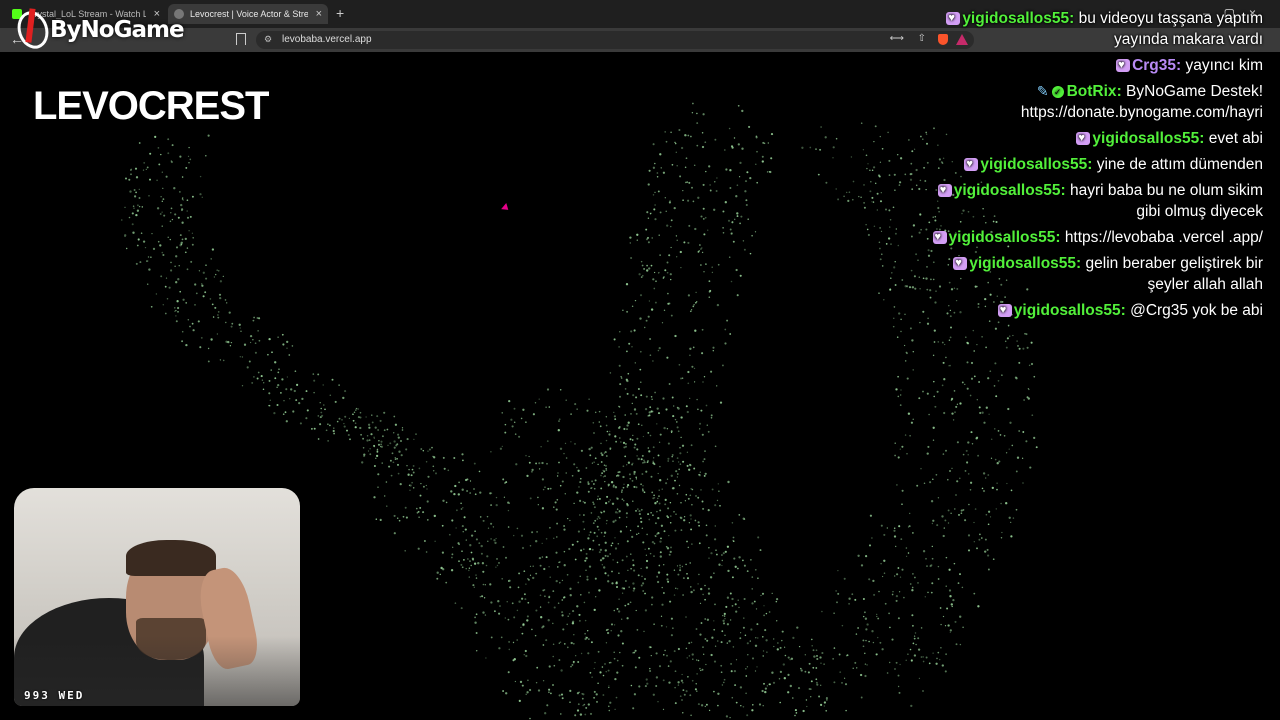 The width and height of the screenshot is (1280, 720). What do you see at coordinates (268, 39) in the screenshot?
I see `site-info-icon: ⚙` at bounding box center [268, 39].